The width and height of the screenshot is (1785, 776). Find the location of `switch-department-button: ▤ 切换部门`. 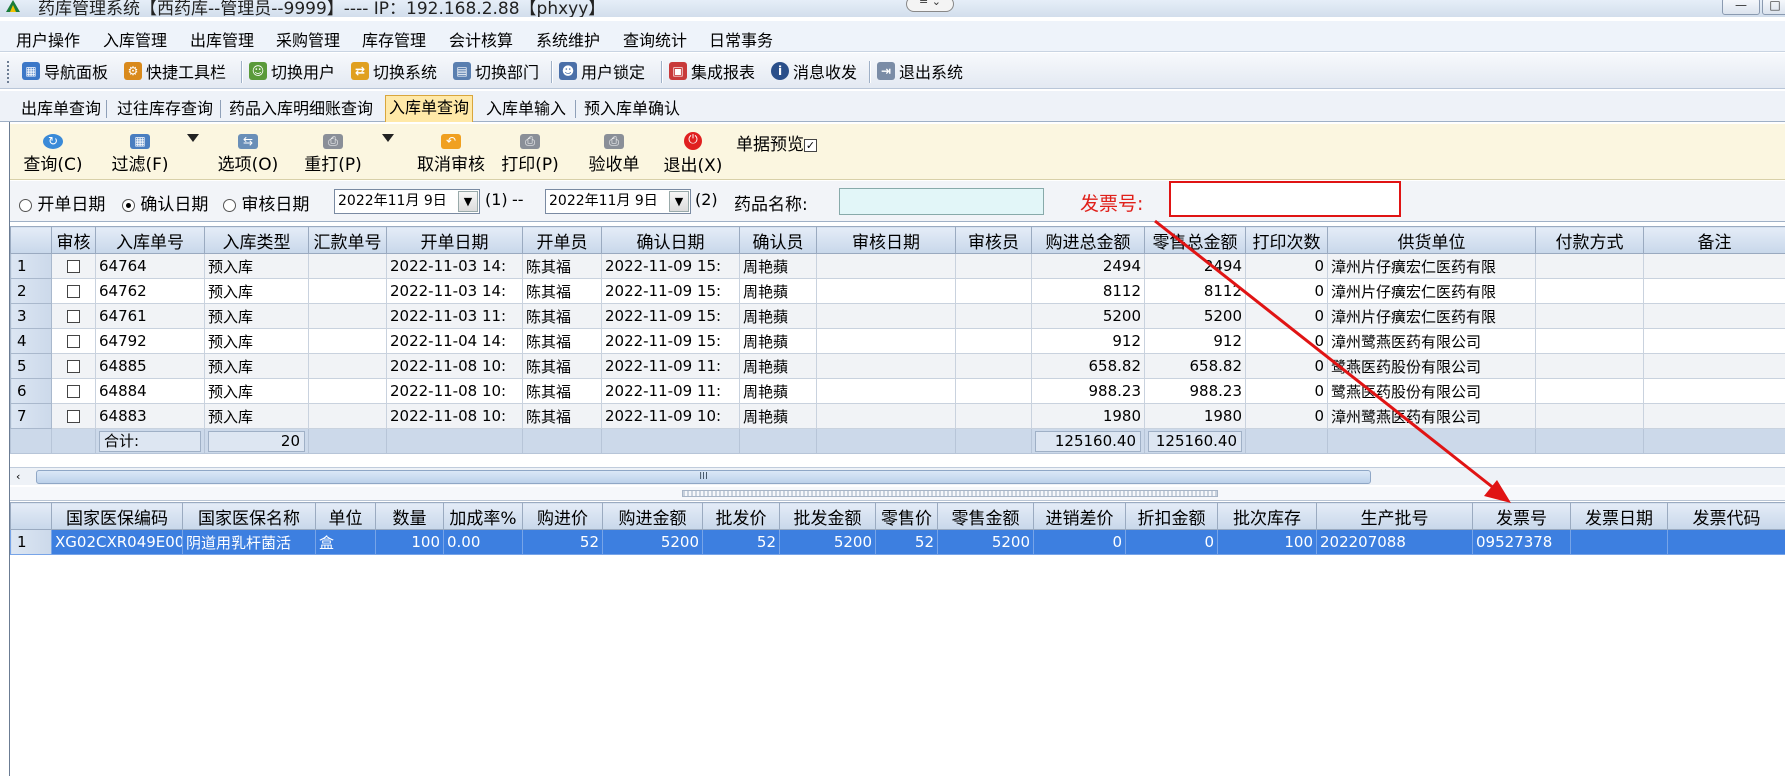

switch-department-button: ▤ 切换部门 is located at coordinates (496, 71).